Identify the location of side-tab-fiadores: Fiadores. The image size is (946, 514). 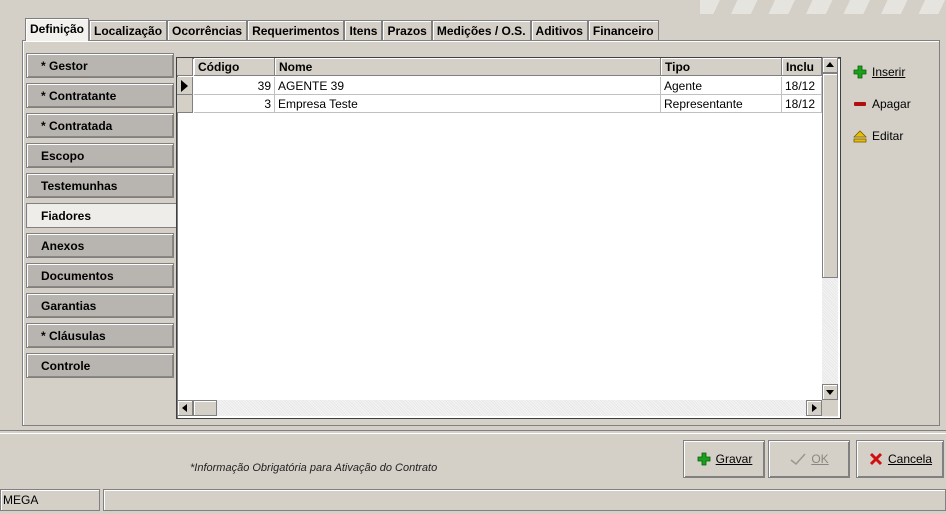
(102, 215).